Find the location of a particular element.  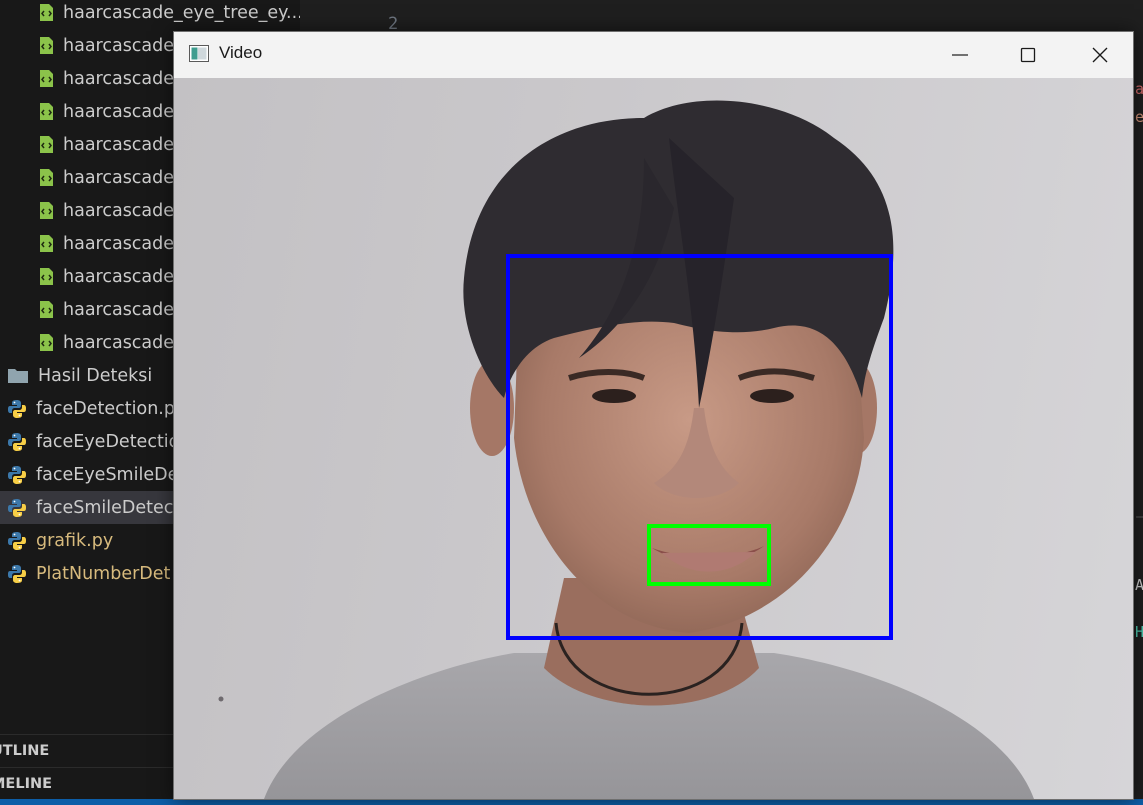

file-item: faceDetection.p is located at coordinates (87, 408).